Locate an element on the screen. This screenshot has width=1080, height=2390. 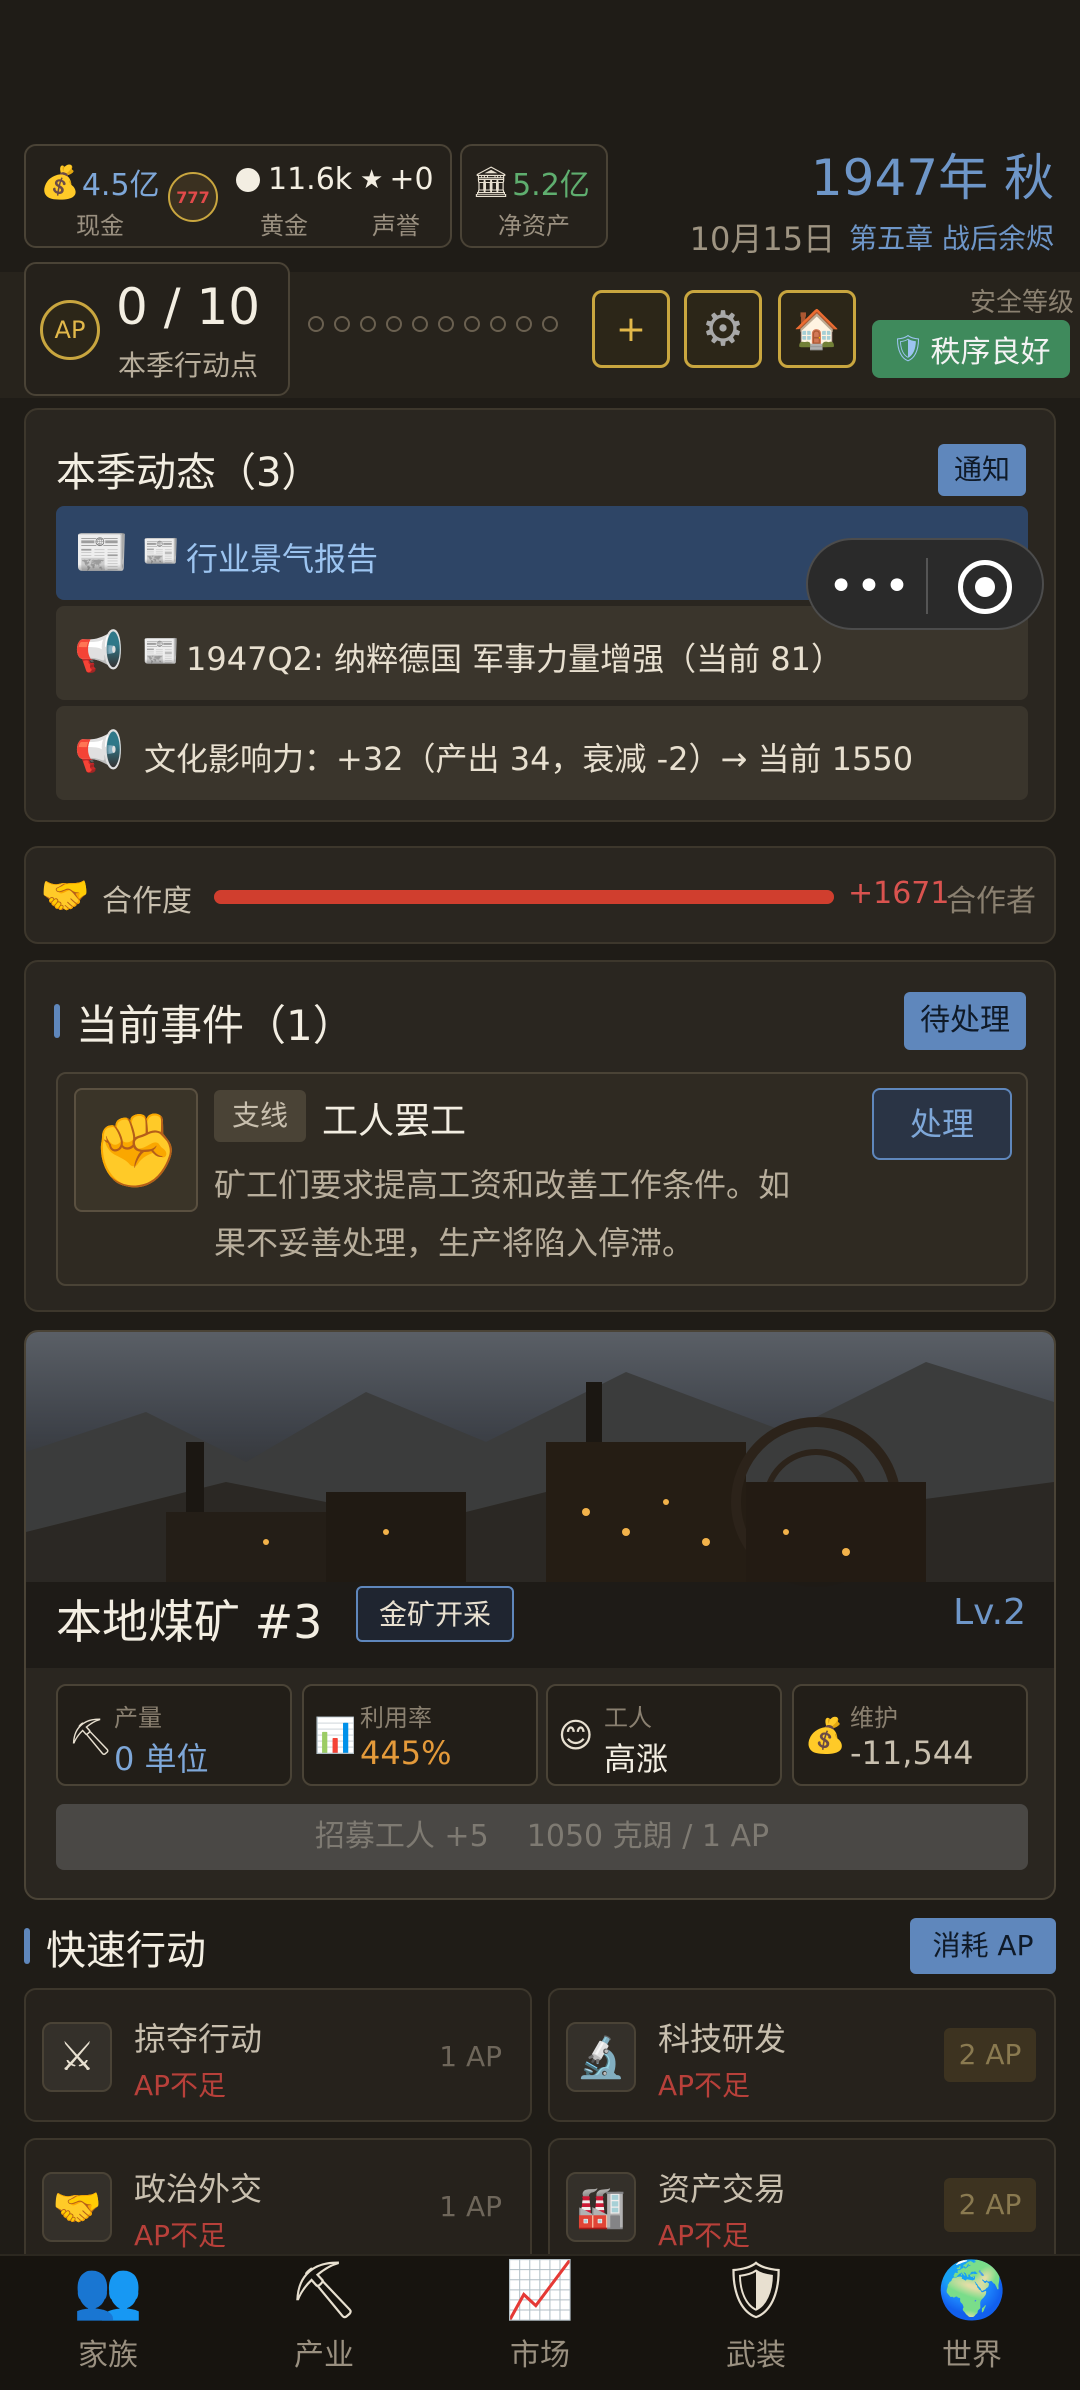
stat-utilization-label: 利用率 is located at coordinates (396, 1718).